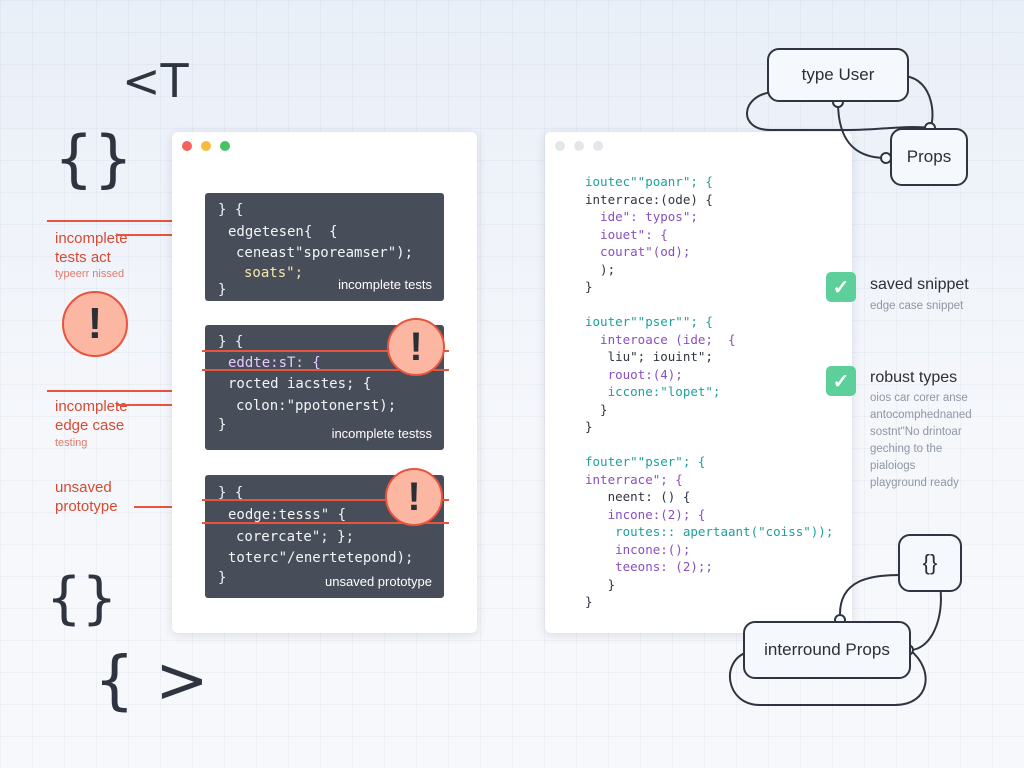 Image resolution: width=1024 pixels, height=768 pixels. Describe the element at coordinates (838, 75) in the screenshot. I see `type-user-node: type User` at that location.